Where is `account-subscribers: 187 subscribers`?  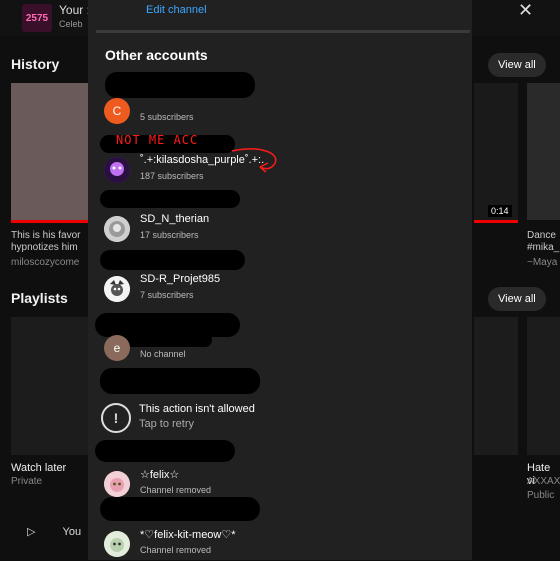
account-subscribers: 187 subscribers is located at coordinates (172, 176).